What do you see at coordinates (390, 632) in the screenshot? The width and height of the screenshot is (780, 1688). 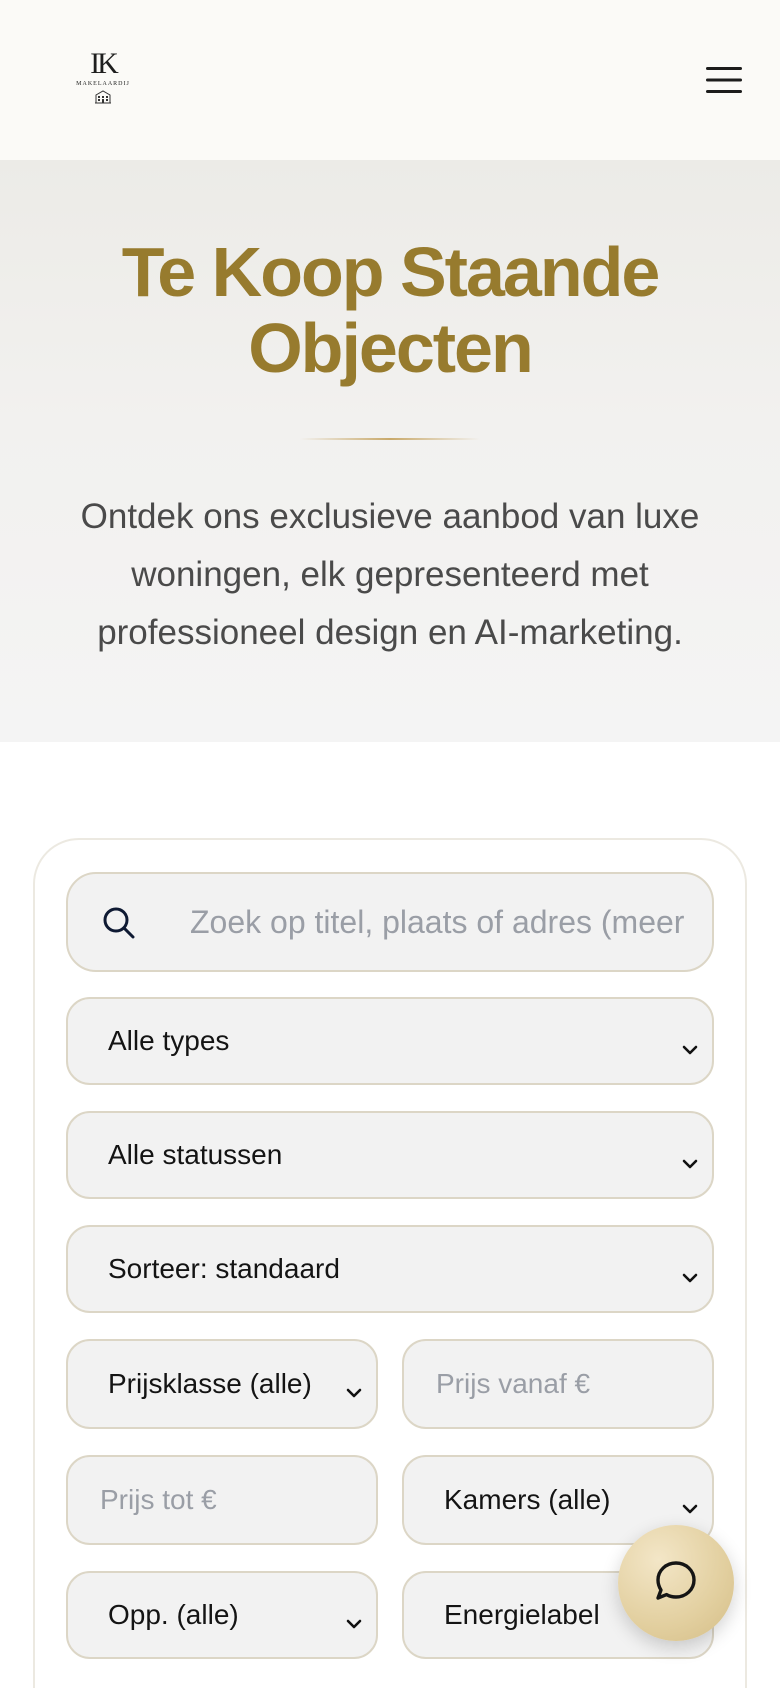 I see `hero-subtitle-line-3: professioneel design en AI-marketing.` at bounding box center [390, 632].